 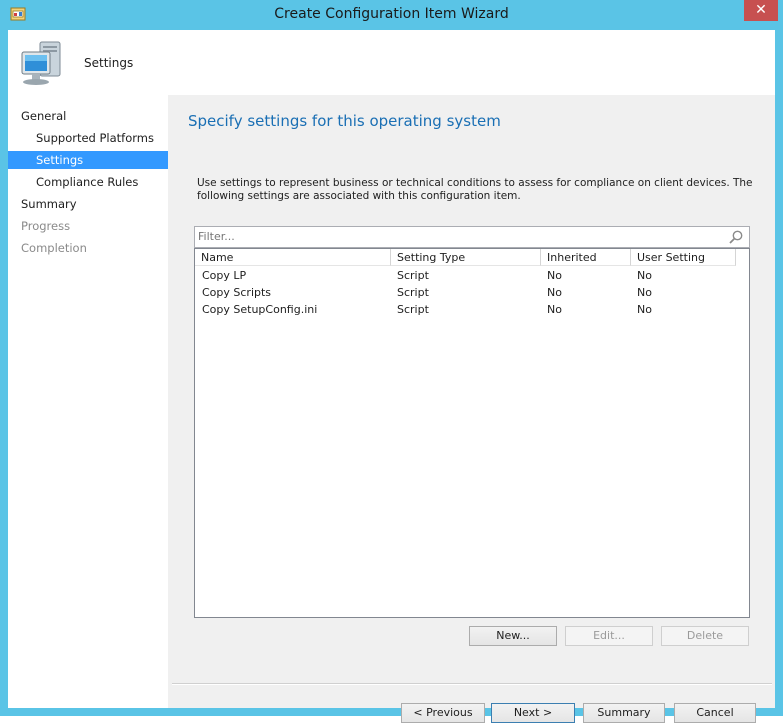 I want to click on nav-item-supported-platforms: Supported Platforms, so click(x=88, y=138).